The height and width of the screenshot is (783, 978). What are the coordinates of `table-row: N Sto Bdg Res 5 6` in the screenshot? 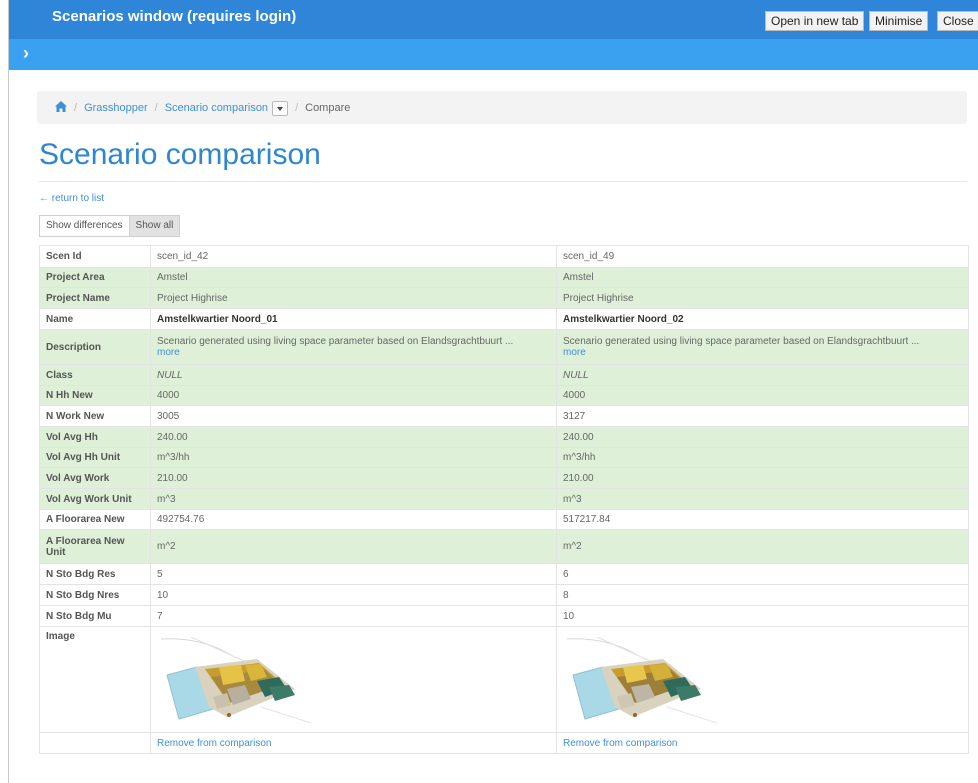 It's located at (504, 574).